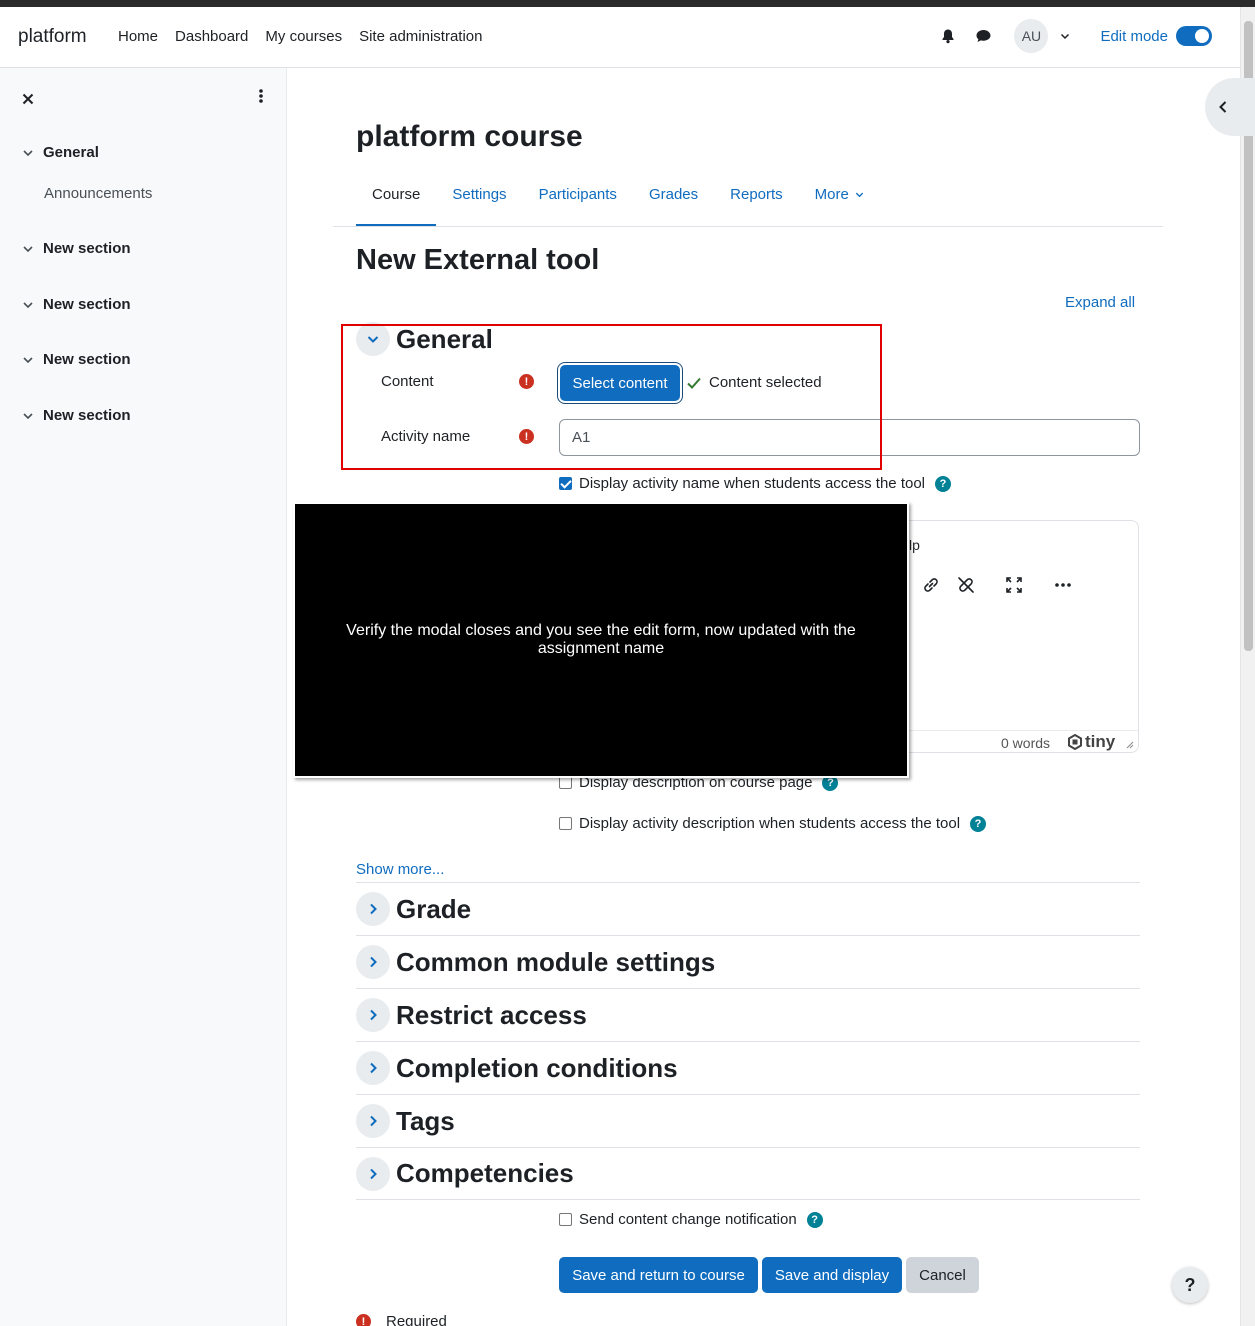 Image resolution: width=1255 pixels, height=1326 pixels. I want to click on display-description-students-checkbox, so click(565, 823).